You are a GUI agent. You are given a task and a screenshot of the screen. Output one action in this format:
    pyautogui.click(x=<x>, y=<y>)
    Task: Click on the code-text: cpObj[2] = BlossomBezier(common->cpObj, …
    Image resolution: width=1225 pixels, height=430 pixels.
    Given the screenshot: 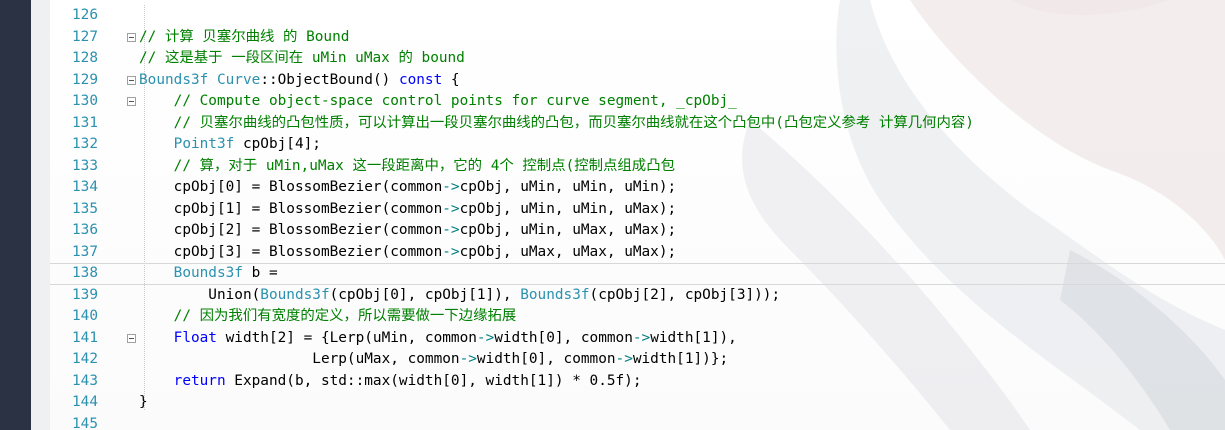 What is the action you would take?
    pyautogui.click(x=408, y=231)
    